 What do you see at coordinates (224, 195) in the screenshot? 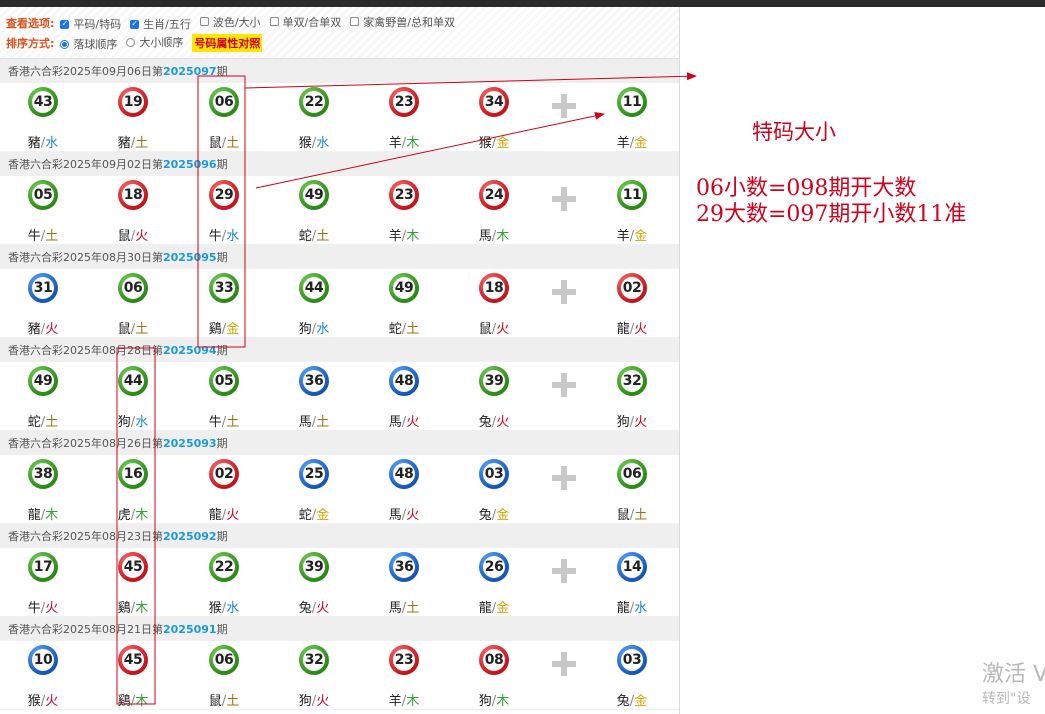
I see `number-ball: 29` at bounding box center [224, 195].